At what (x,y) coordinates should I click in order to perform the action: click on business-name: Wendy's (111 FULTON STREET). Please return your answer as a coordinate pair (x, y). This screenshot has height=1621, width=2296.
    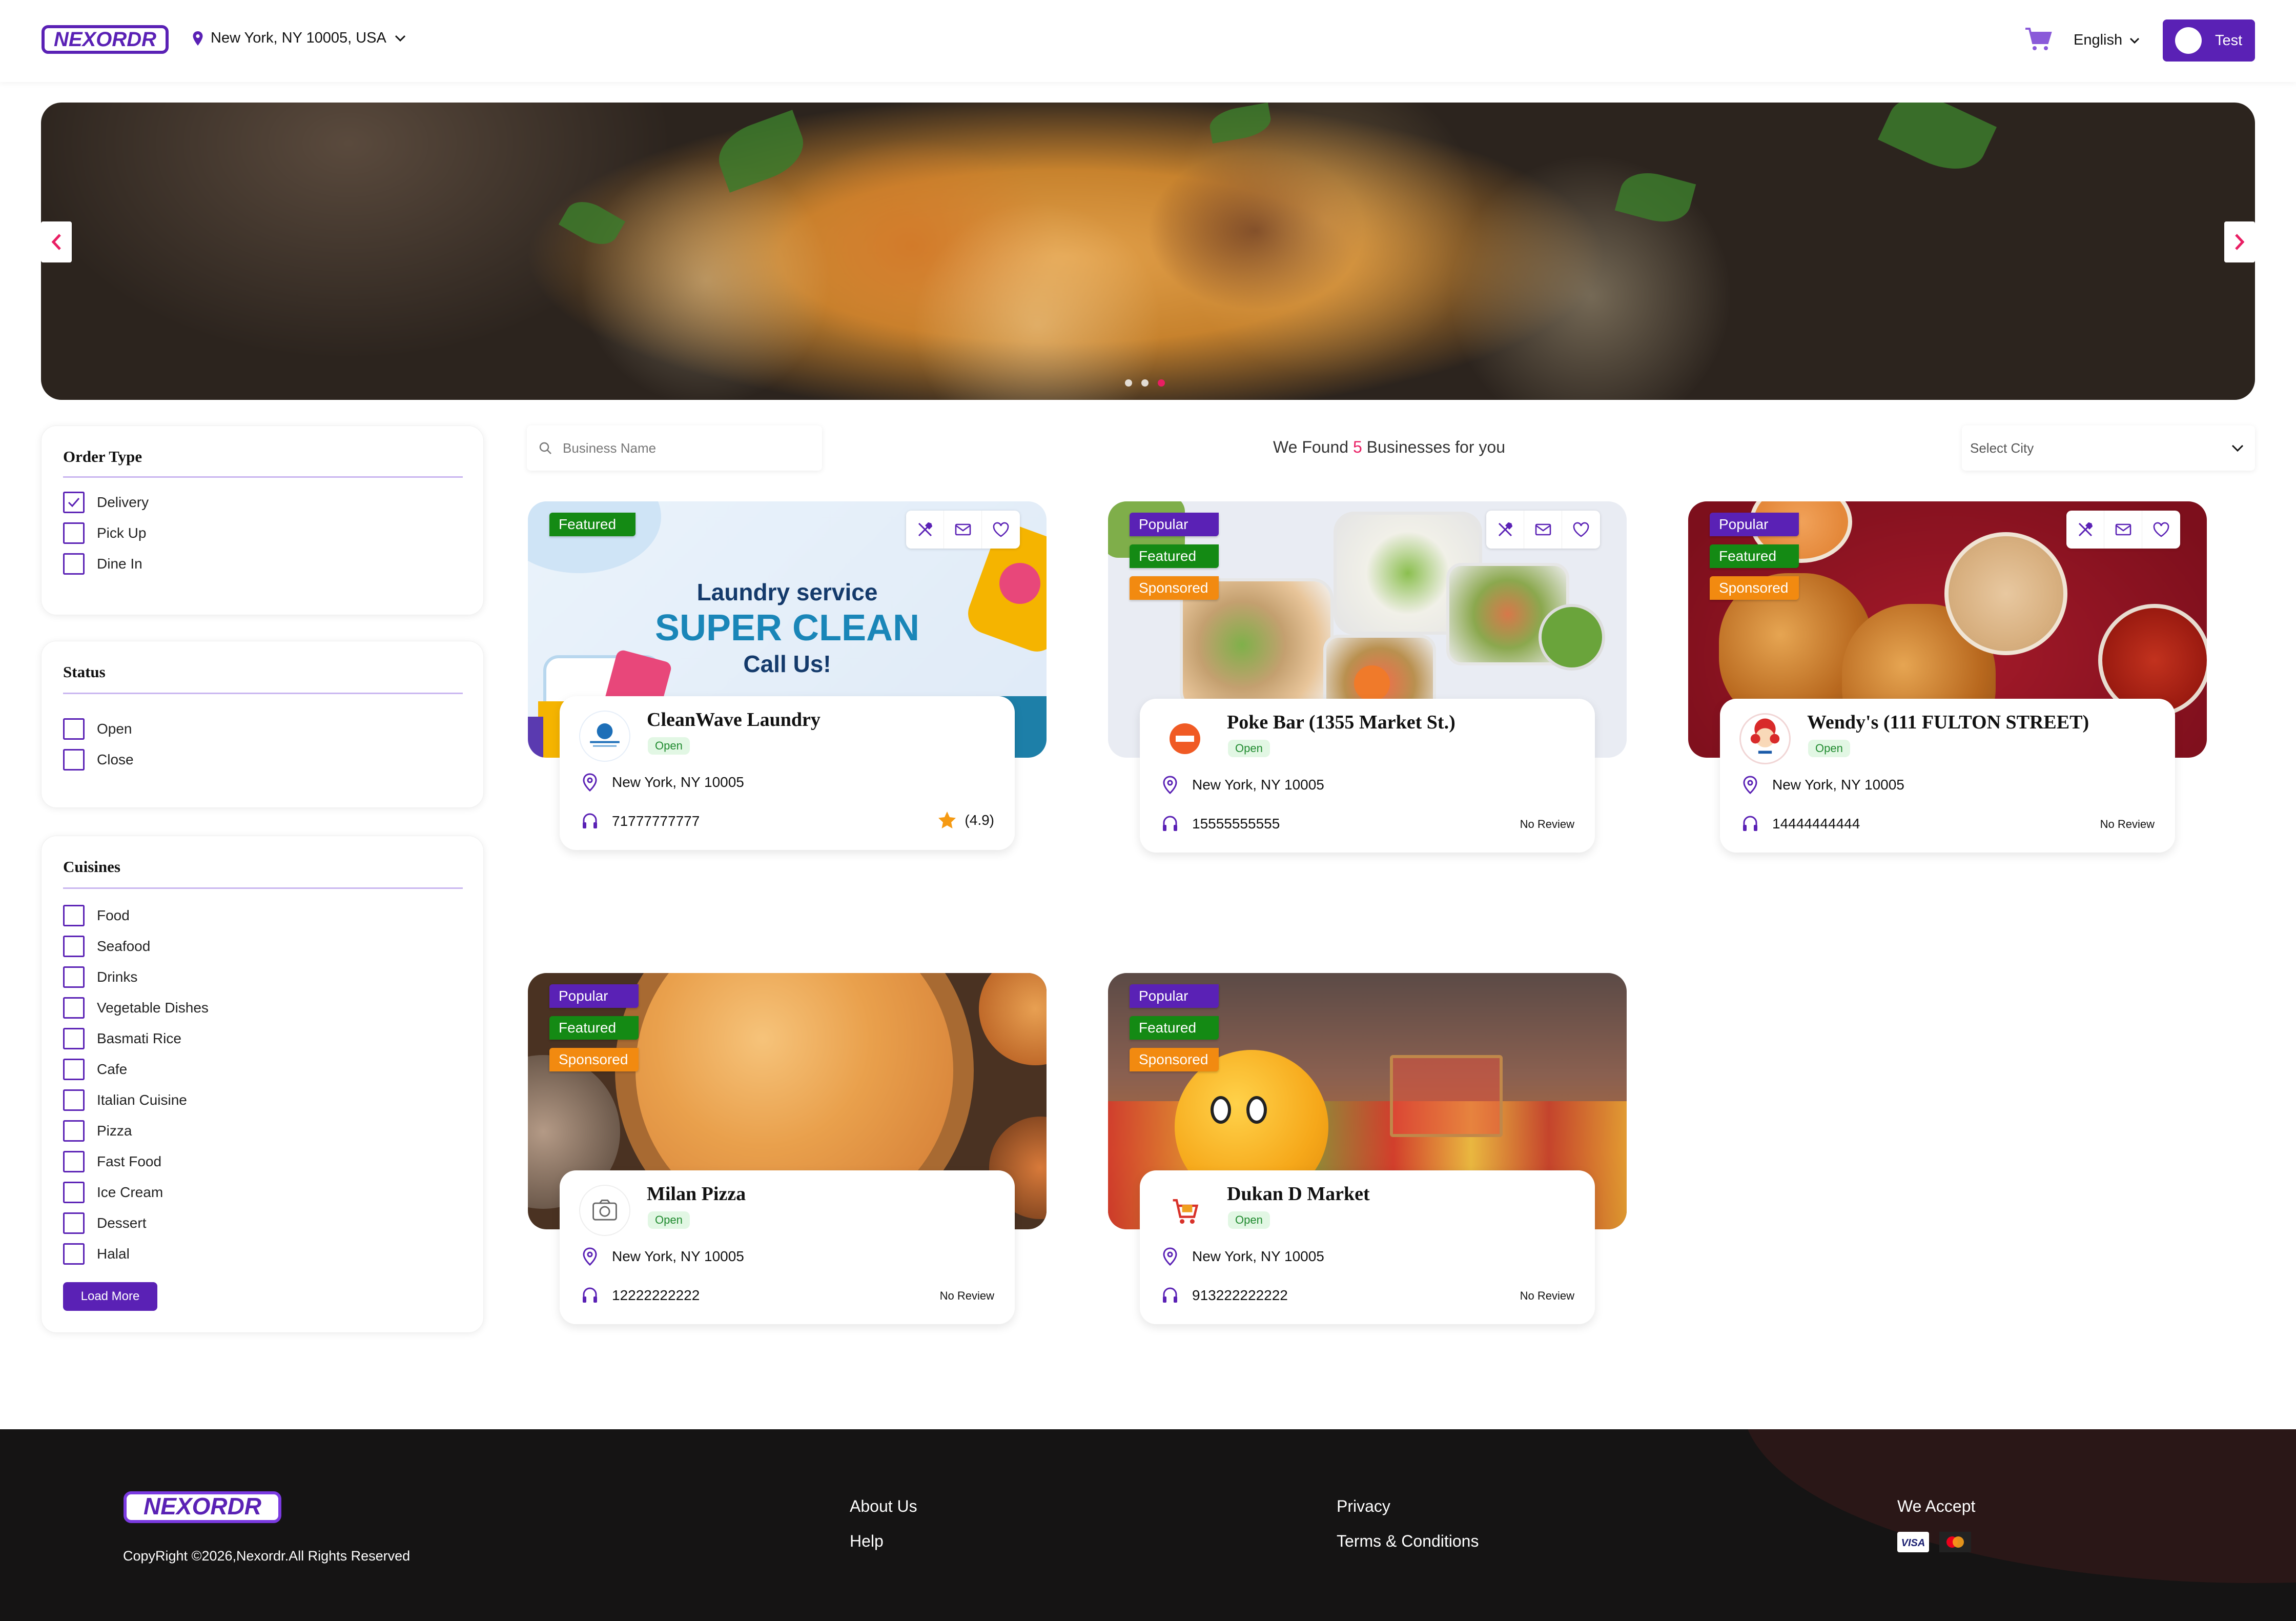
    Looking at the image, I should click on (1948, 722).